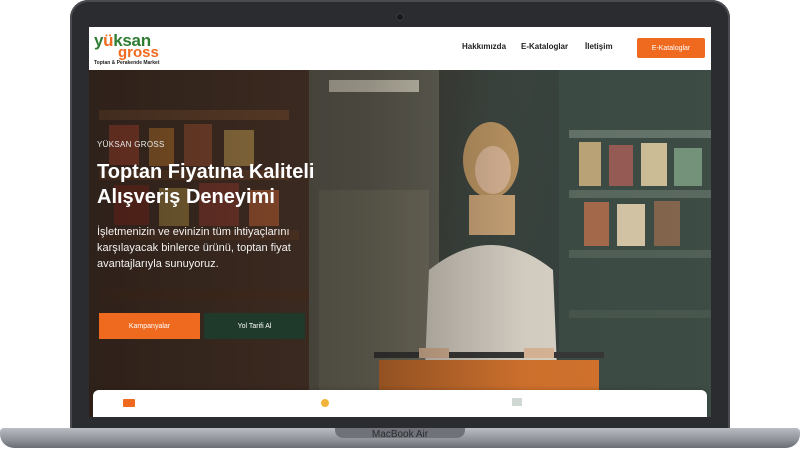 Image resolution: width=800 pixels, height=460 pixels. What do you see at coordinates (131, 144) in the screenshot?
I see `hero-eyebrow: YÜKSAN GROSS` at bounding box center [131, 144].